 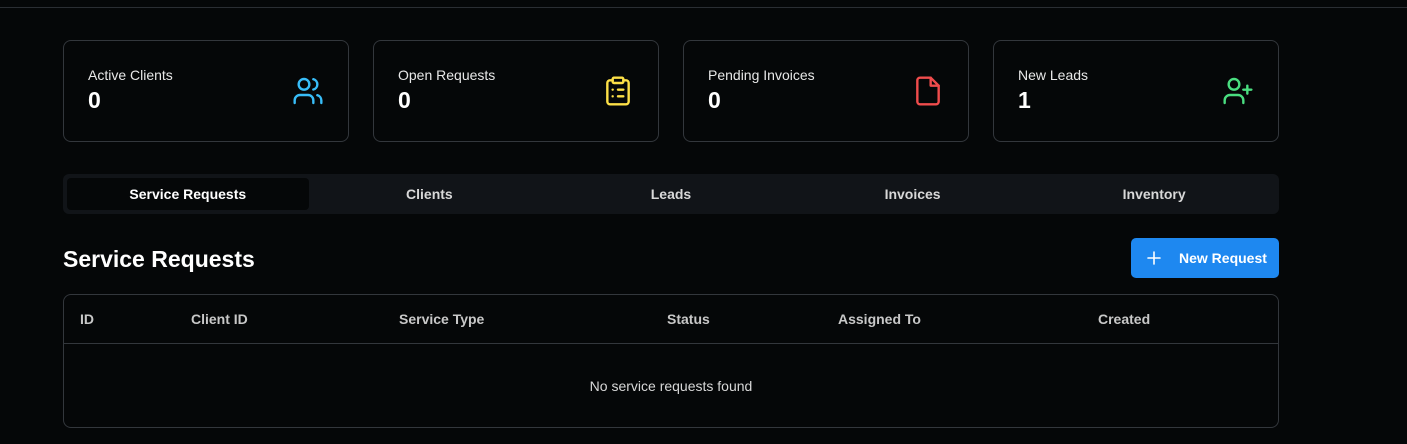 I want to click on tab-service-requests: Service Requests, so click(x=188, y=194).